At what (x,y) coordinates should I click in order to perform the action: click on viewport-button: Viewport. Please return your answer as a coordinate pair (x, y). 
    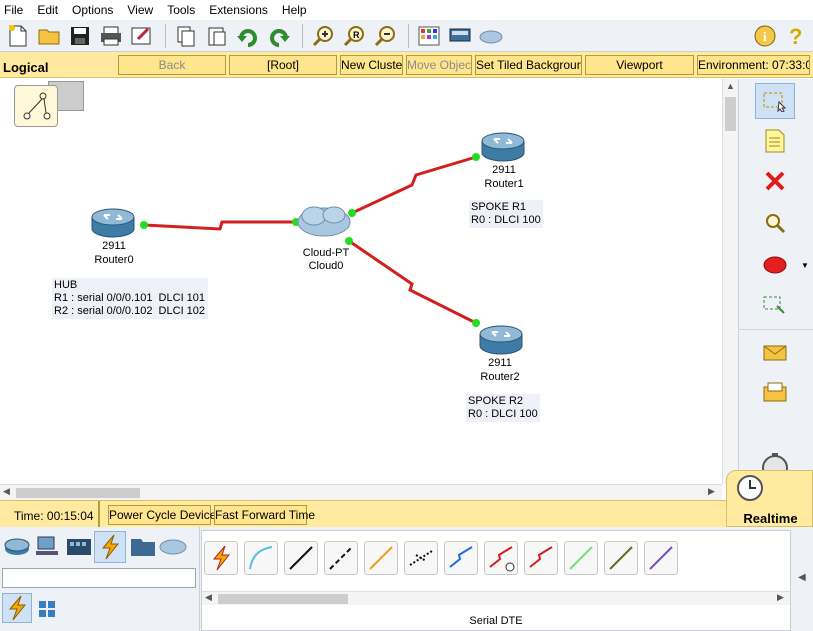
    Looking at the image, I should click on (639, 65).